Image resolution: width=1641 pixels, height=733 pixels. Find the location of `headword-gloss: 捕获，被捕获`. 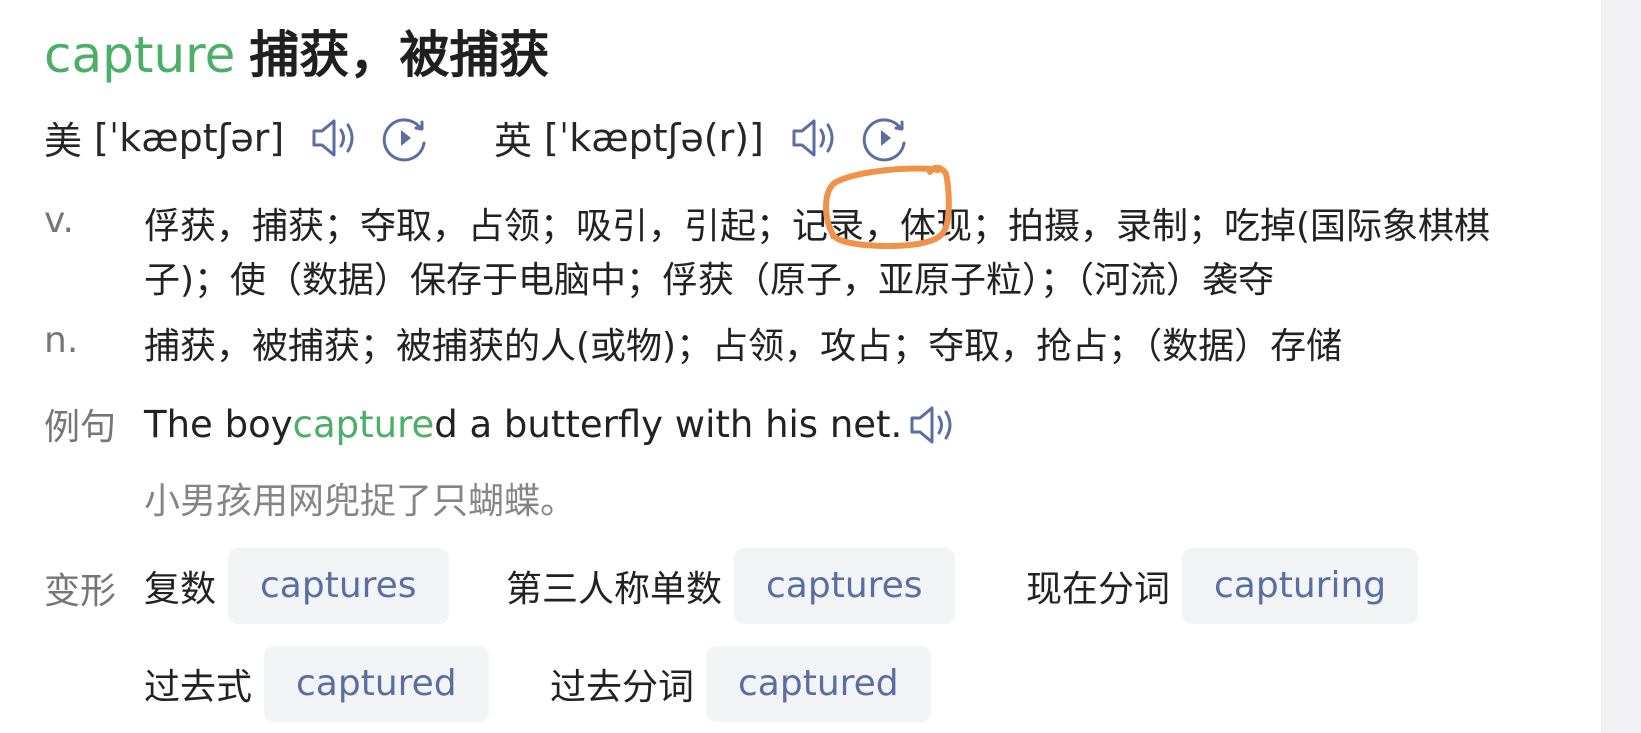

headword-gloss: 捕获，被捕获 is located at coordinates (399, 55).